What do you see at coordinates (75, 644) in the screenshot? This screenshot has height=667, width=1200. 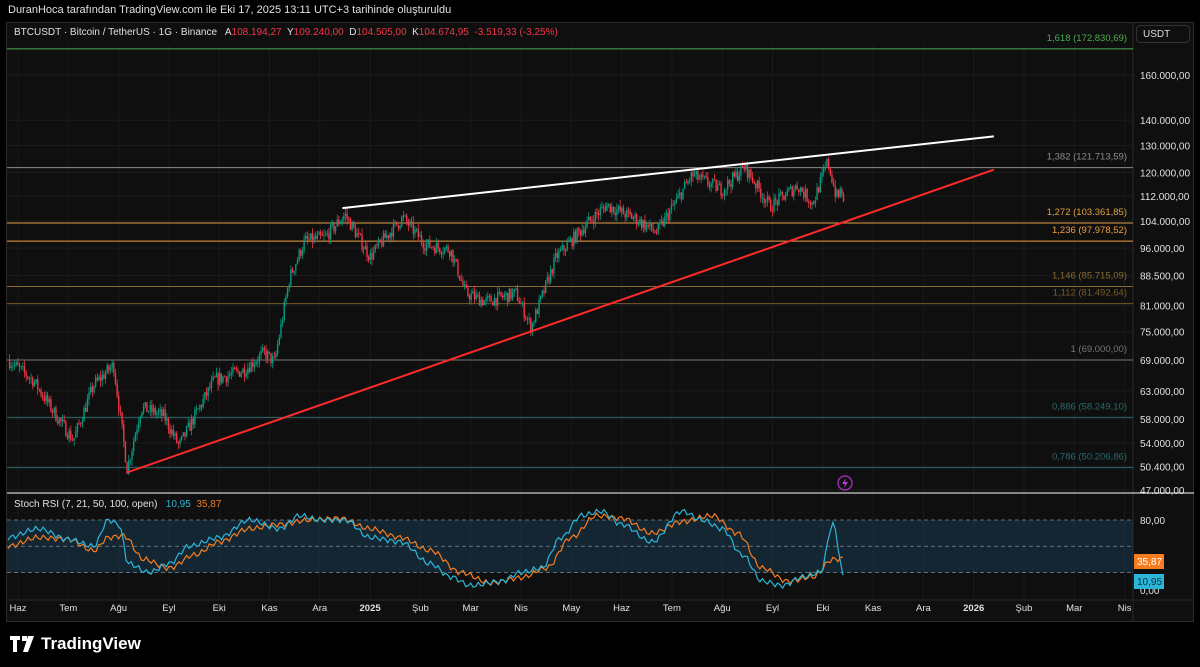 I see `tradingview-logo: TradingView` at bounding box center [75, 644].